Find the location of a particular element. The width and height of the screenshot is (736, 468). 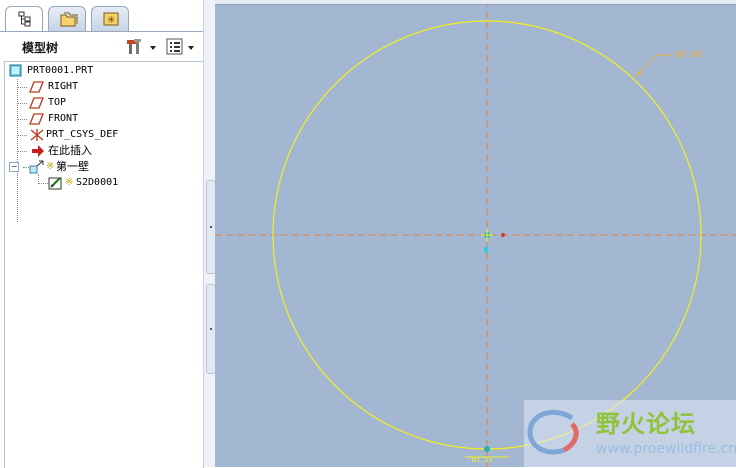

tab-divider is located at coordinates (106, 31).